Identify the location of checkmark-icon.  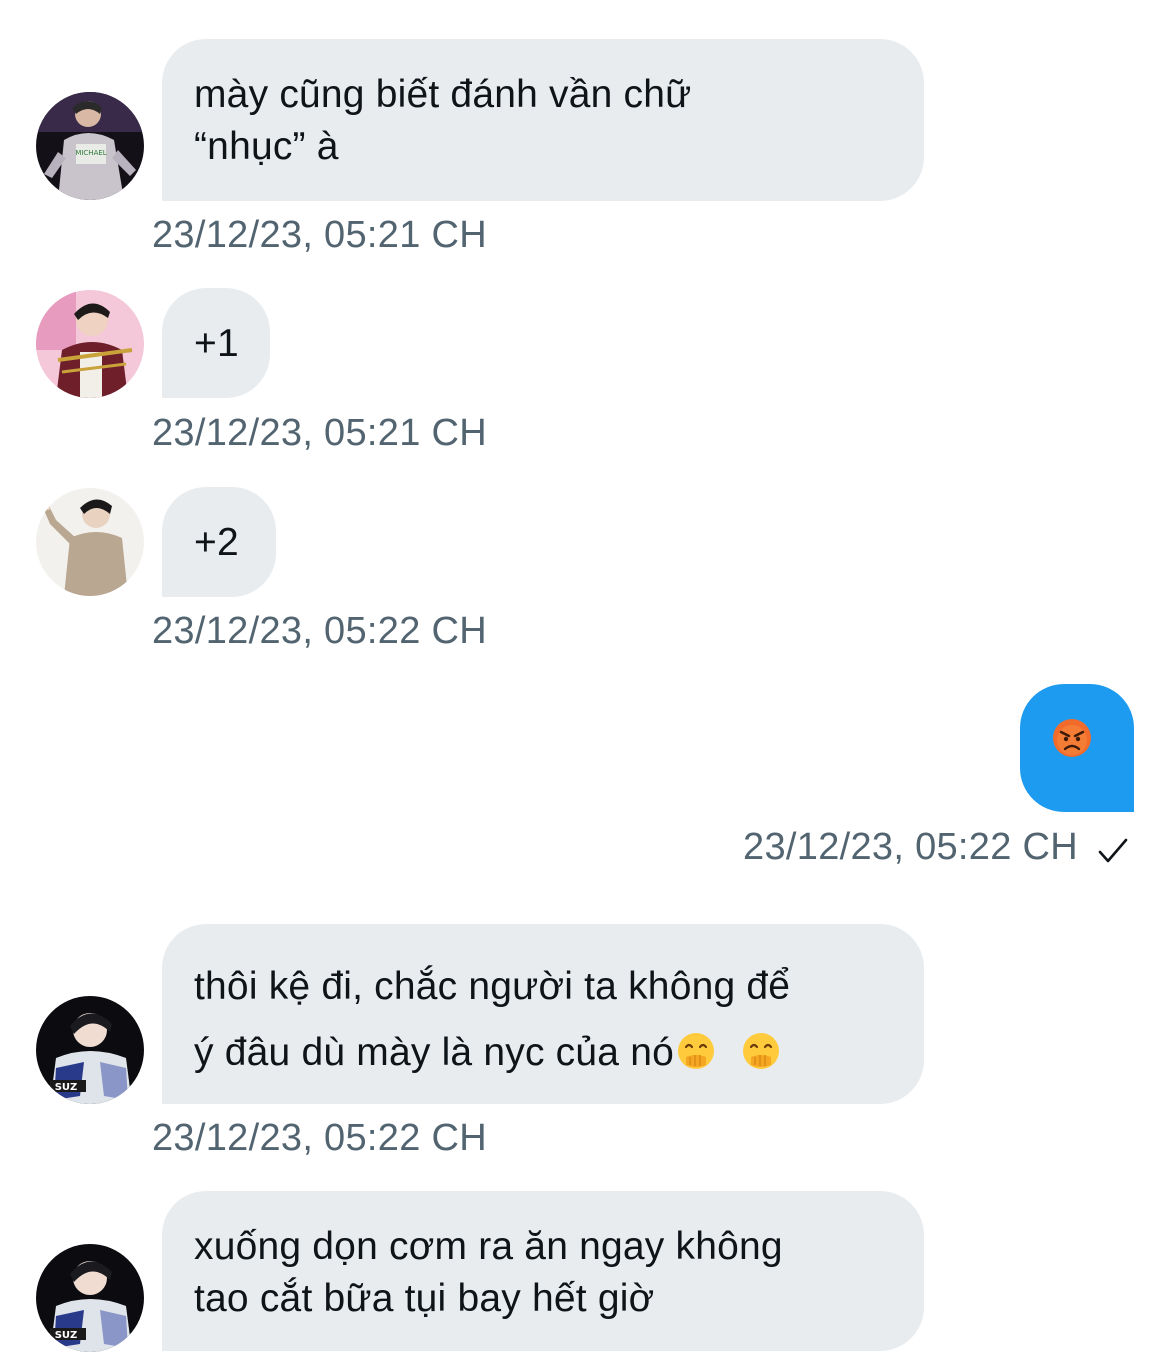
(1113, 850).